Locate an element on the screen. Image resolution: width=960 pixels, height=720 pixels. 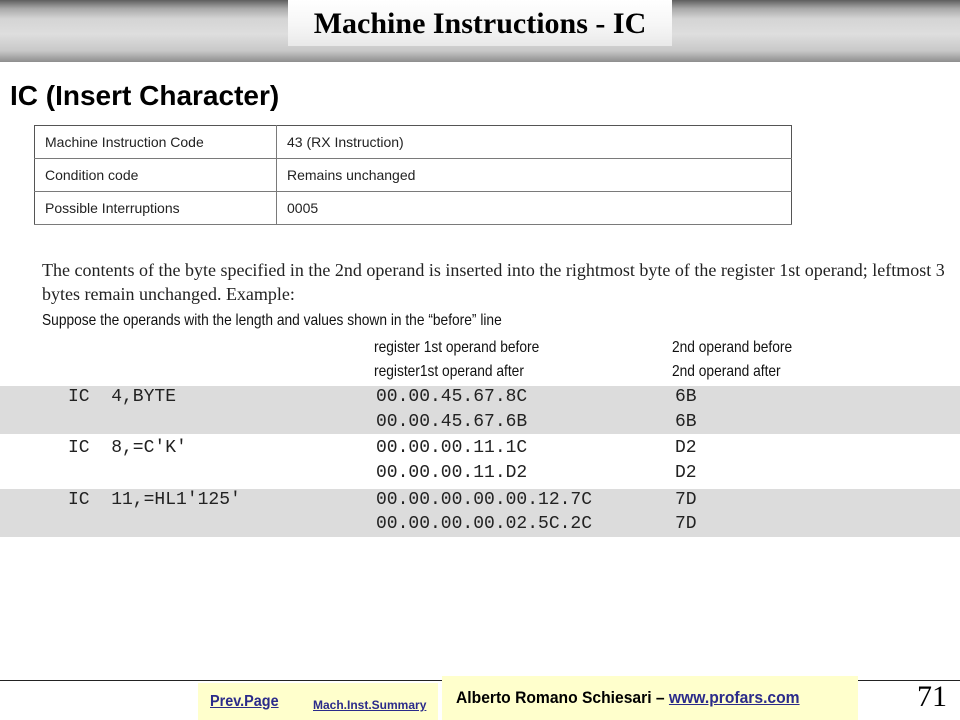
info-value: 0005 is located at coordinates (534, 208).